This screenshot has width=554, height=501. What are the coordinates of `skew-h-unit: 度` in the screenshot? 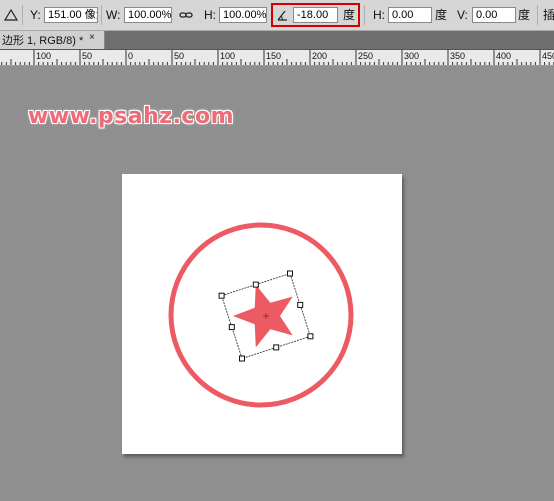 It's located at (441, 15).